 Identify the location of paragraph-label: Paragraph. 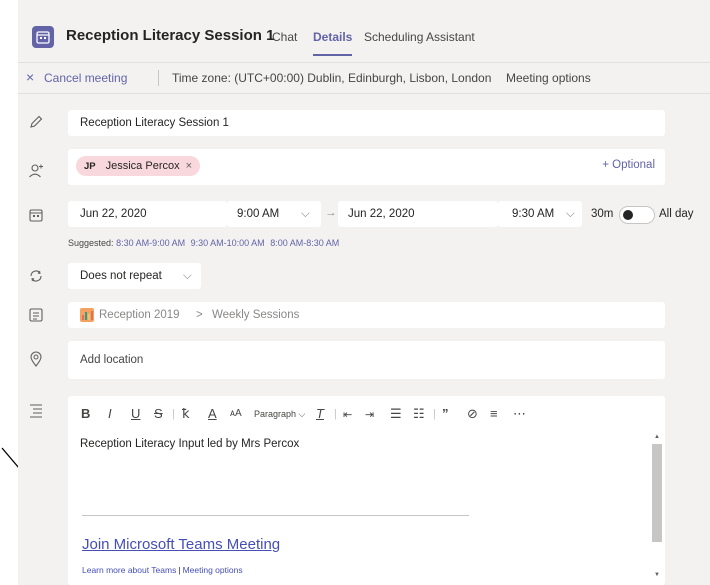
(275, 414).